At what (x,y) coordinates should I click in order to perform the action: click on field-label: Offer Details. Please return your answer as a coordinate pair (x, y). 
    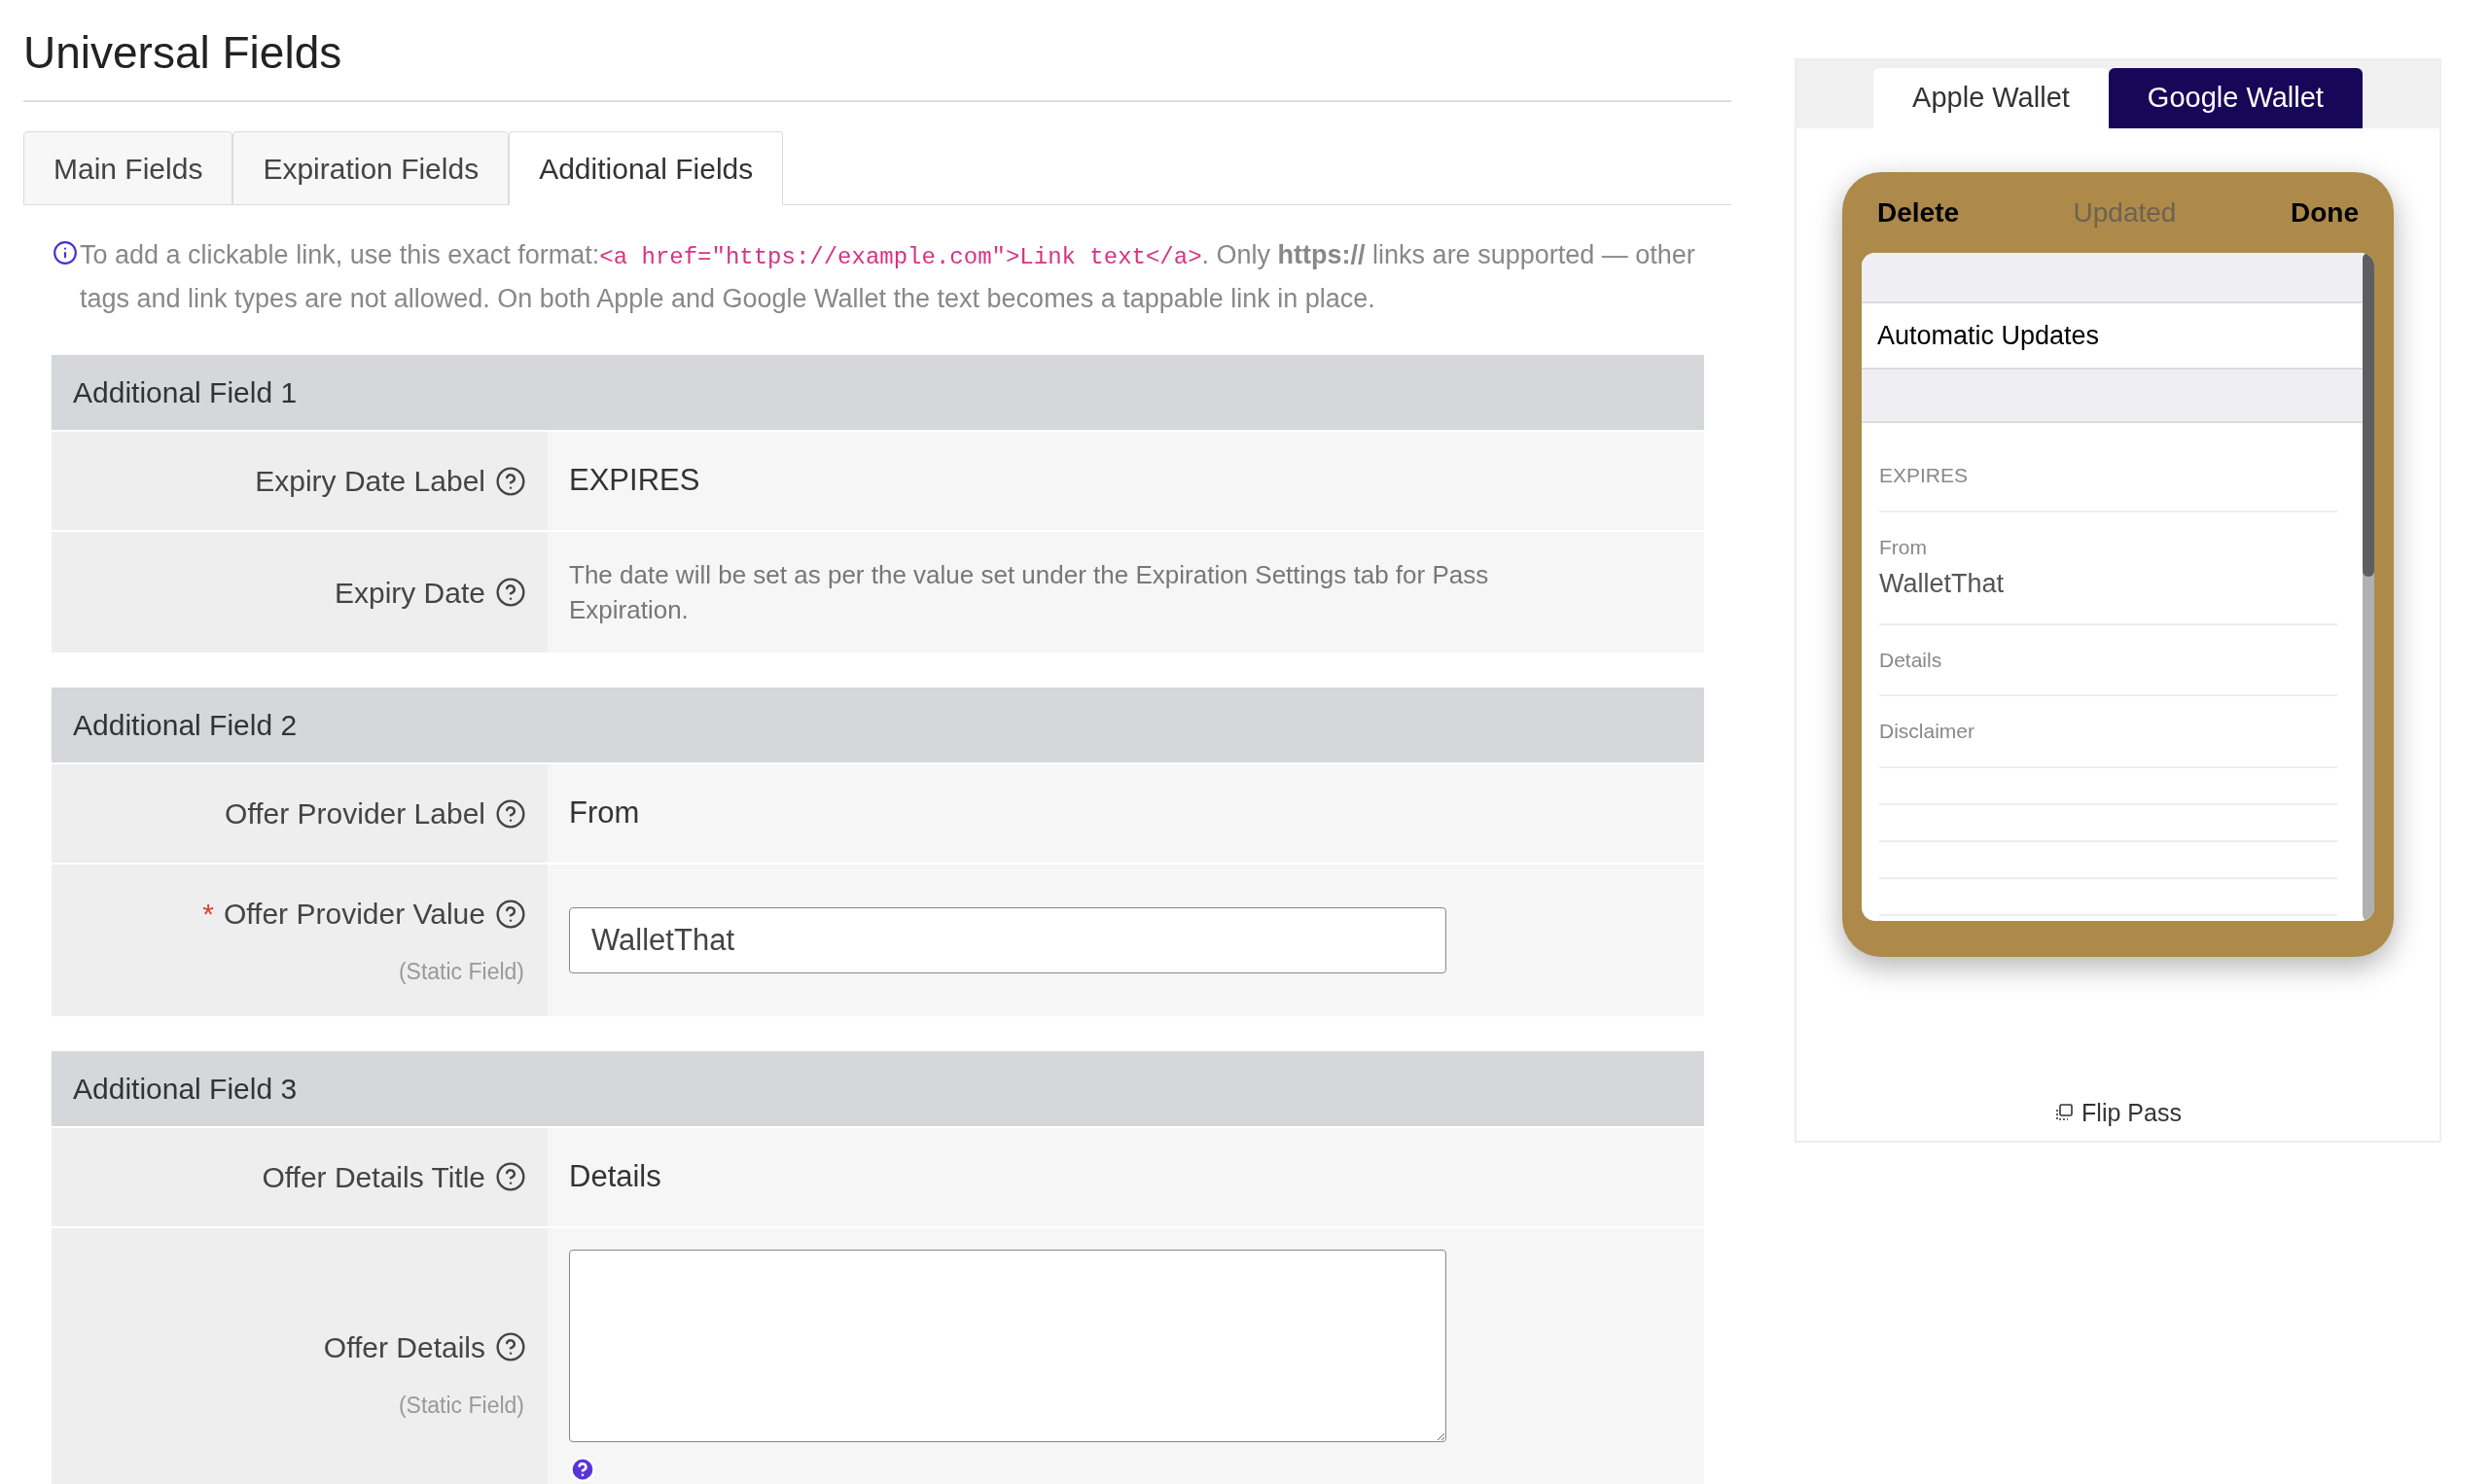
    Looking at the image, I should click on (404, 1347).